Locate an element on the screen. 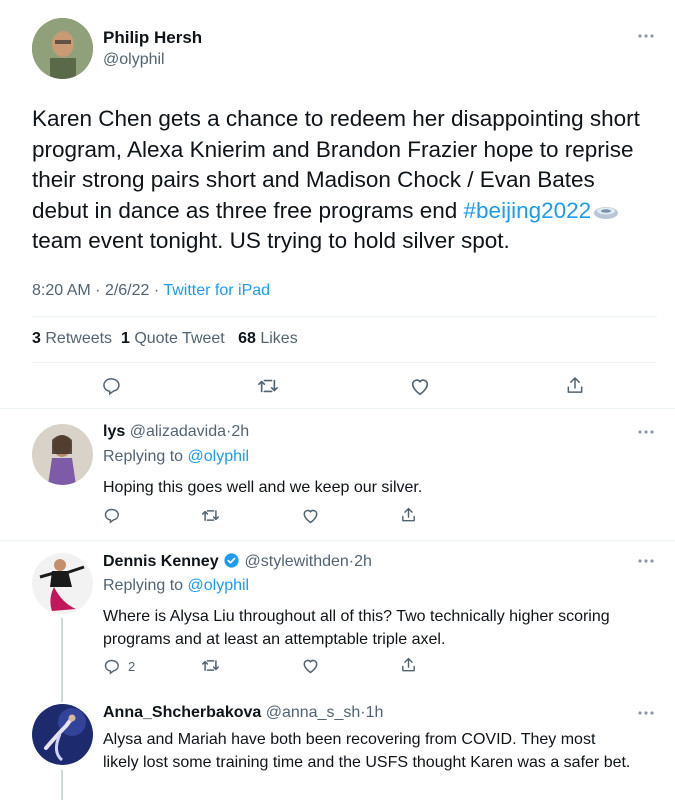 This screenshot has height=800, width=675. engagement-stats: 3 Retweets 1 Quote Tweet 68 Likes is located at coordinates (165, 339).